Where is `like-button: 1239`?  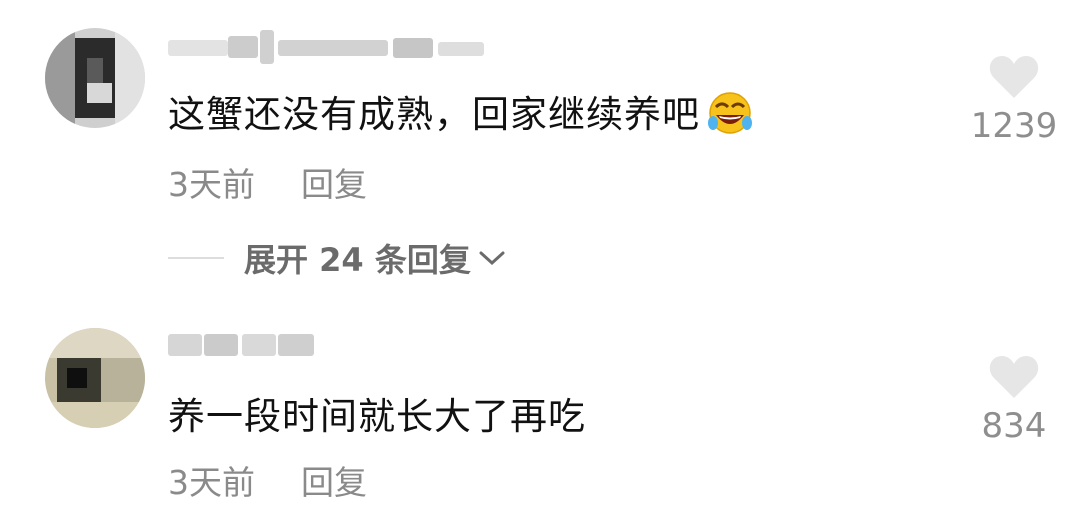 like-button: 1239 is located at coordinates (1014, 100).